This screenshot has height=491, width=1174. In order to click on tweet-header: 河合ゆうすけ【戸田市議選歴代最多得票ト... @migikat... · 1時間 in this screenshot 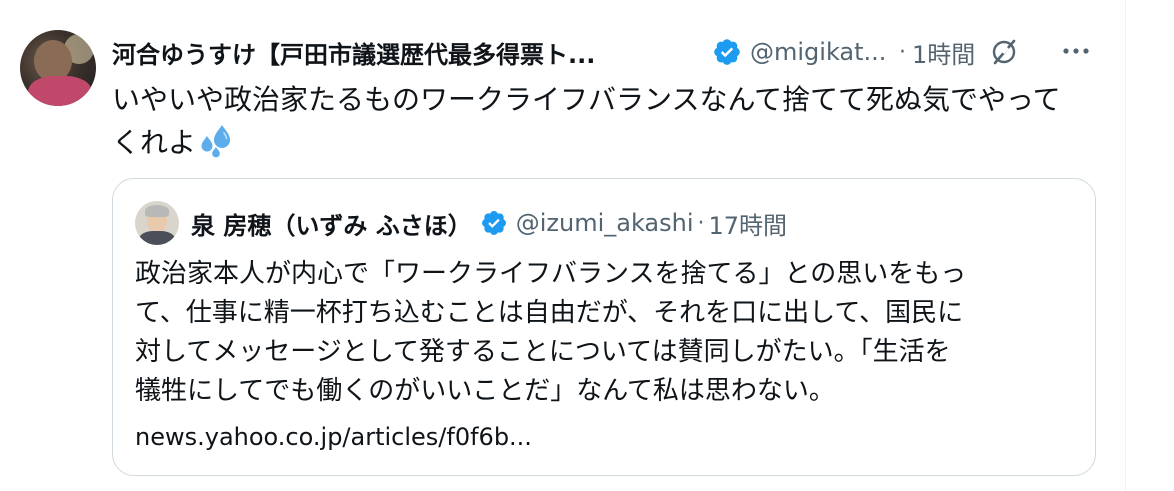, I will do `click(565, 52)`.